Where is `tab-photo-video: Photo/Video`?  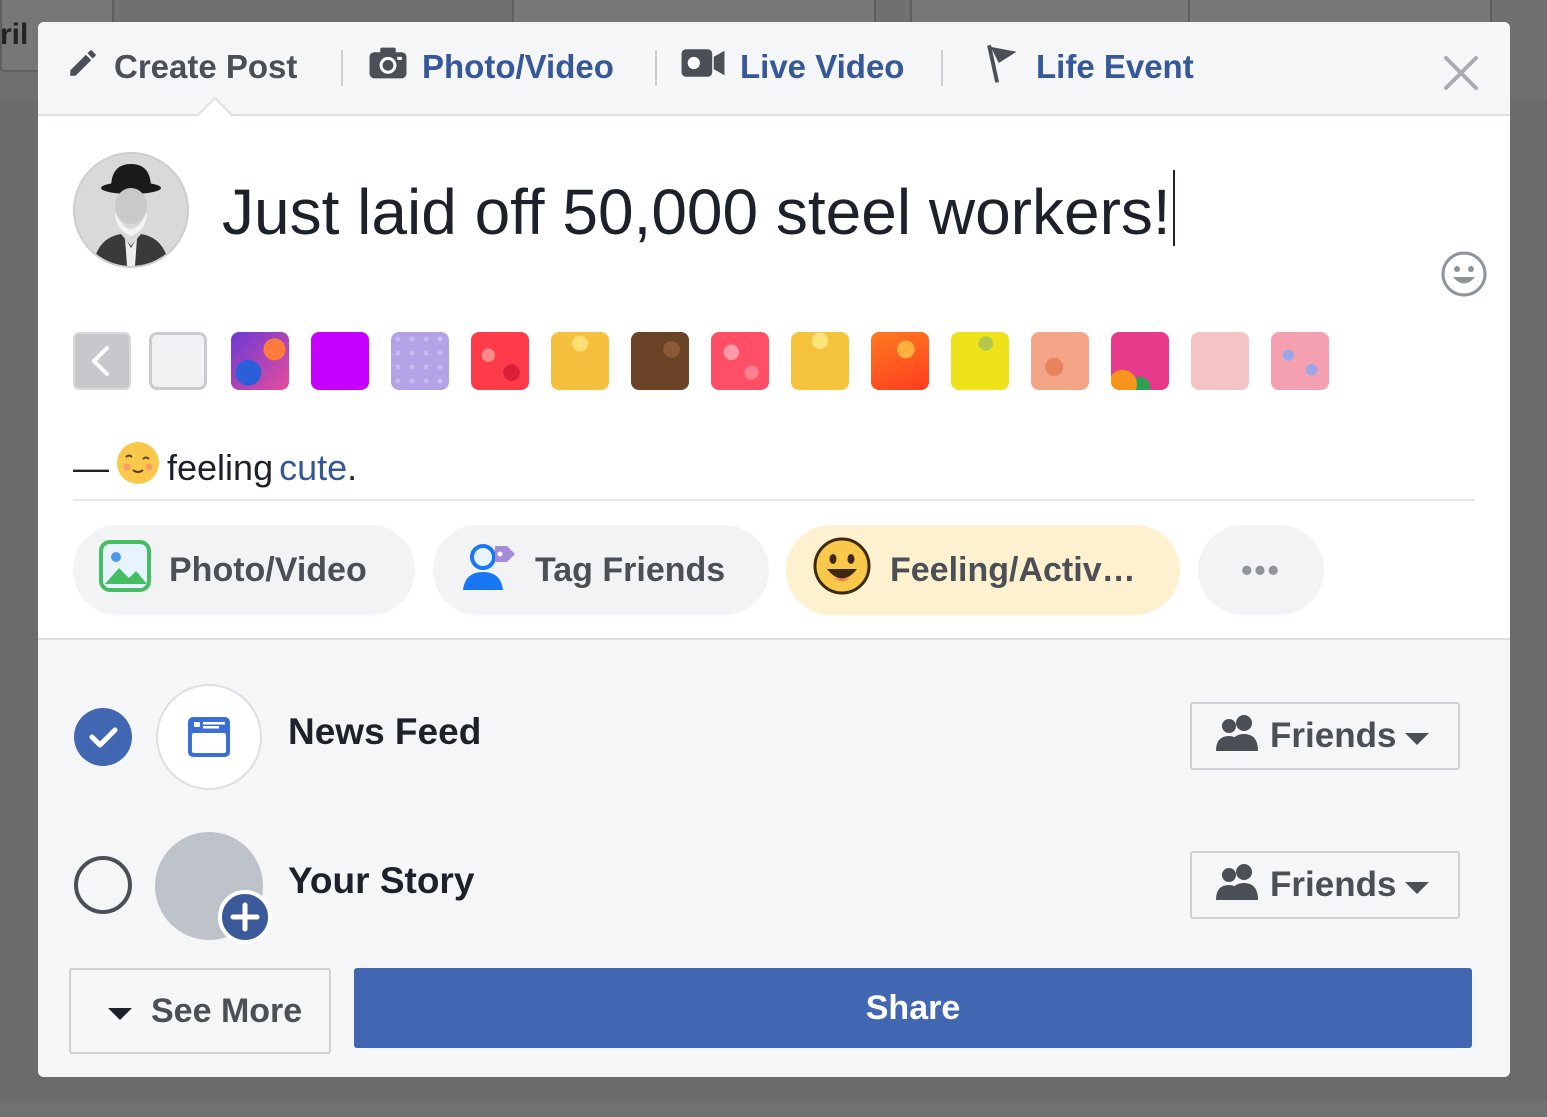 tab-photo-video: Photo/Video is located at coordinates (491, 67).